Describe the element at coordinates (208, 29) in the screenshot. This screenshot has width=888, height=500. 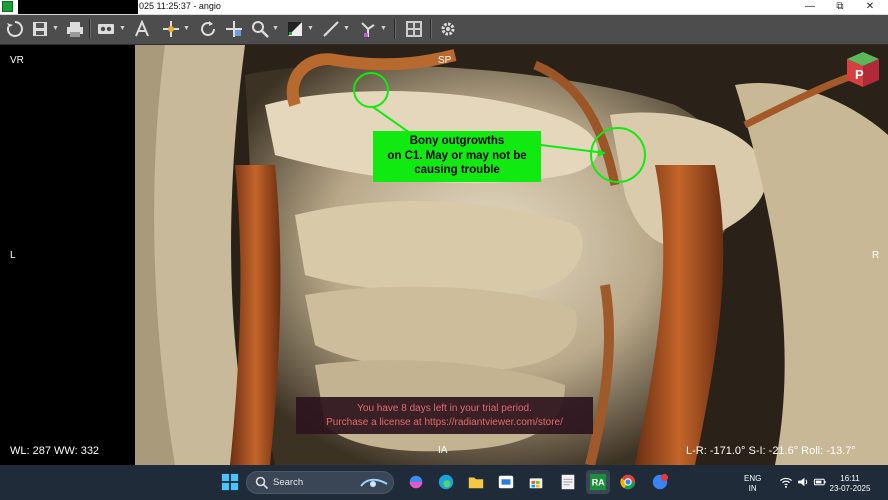
I see `rotate-icon` at that location.